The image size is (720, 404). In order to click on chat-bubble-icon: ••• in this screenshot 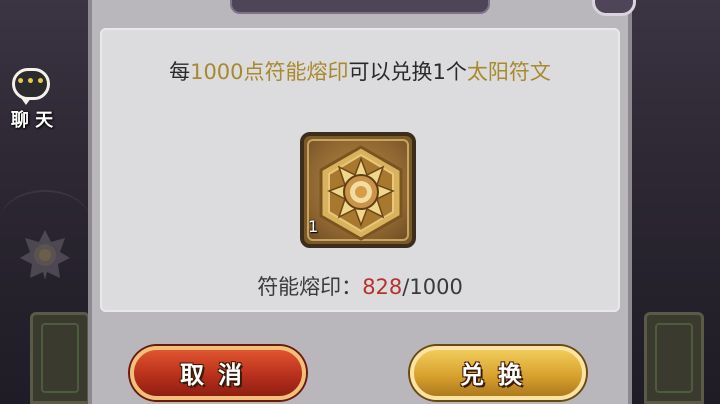, I will do `click(31, 86)`.